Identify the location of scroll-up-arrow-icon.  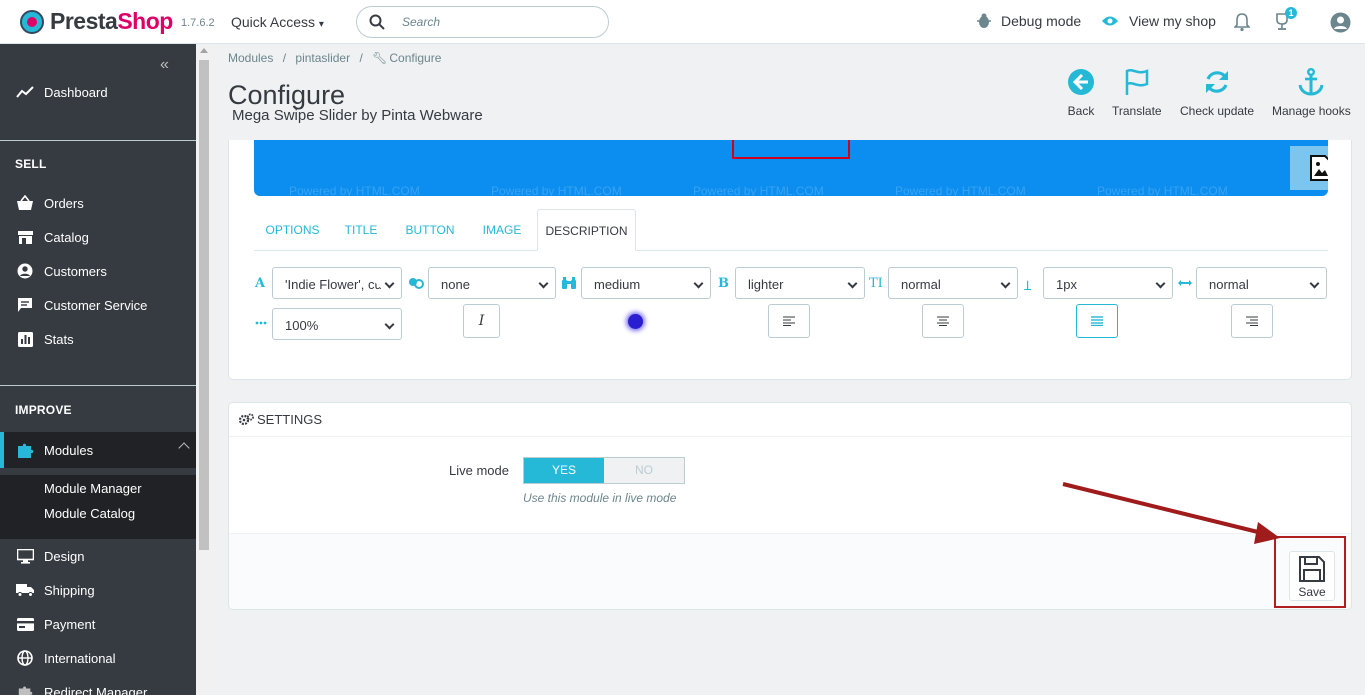
(204, 50).